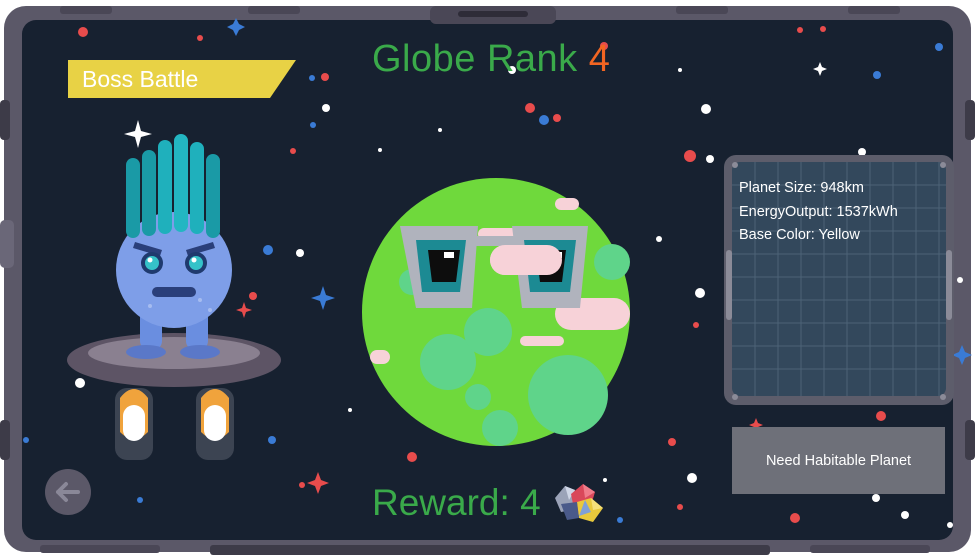  I want to click on arrow-left-icon, so click(68, 492).